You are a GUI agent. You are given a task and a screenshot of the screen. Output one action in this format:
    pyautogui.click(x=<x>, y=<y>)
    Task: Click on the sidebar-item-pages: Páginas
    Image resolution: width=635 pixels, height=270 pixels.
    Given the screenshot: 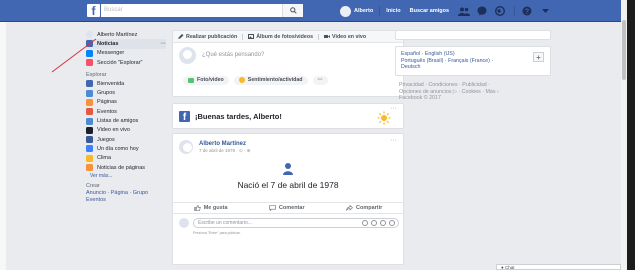 What is the action you would take?
    pyautogui.click(x=126, y=102)
    